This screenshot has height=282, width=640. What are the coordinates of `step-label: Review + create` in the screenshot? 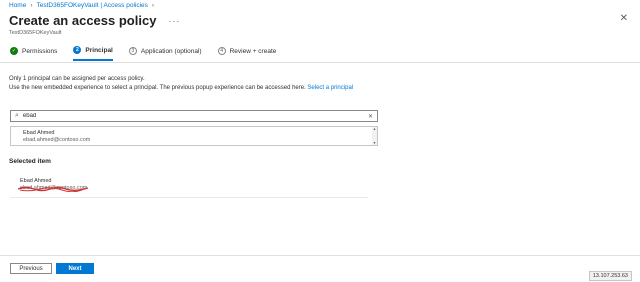 It's located at (253, 51).